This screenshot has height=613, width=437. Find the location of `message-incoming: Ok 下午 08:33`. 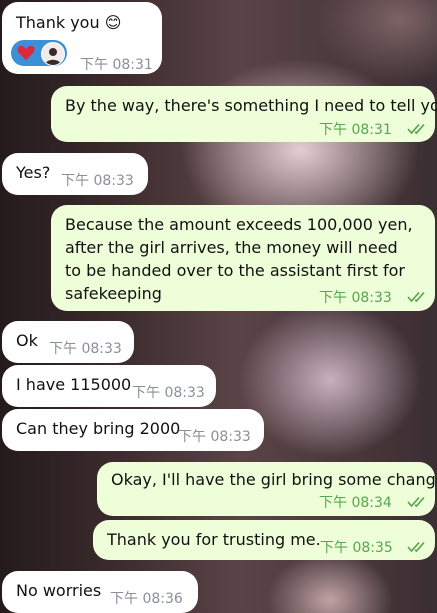

message-incoming: Ok 下午 08:33 is located at coordinates (68, 342).